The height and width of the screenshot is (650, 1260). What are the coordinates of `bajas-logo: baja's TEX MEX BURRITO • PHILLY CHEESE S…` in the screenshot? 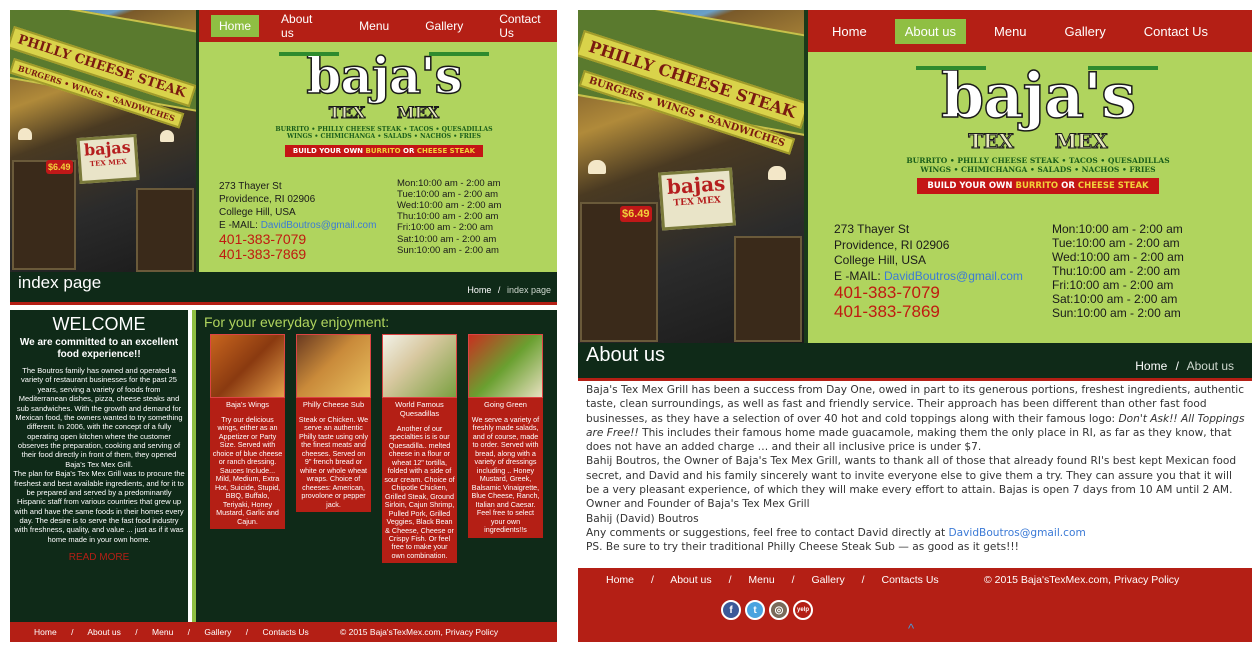 It's located at (1038, 136).